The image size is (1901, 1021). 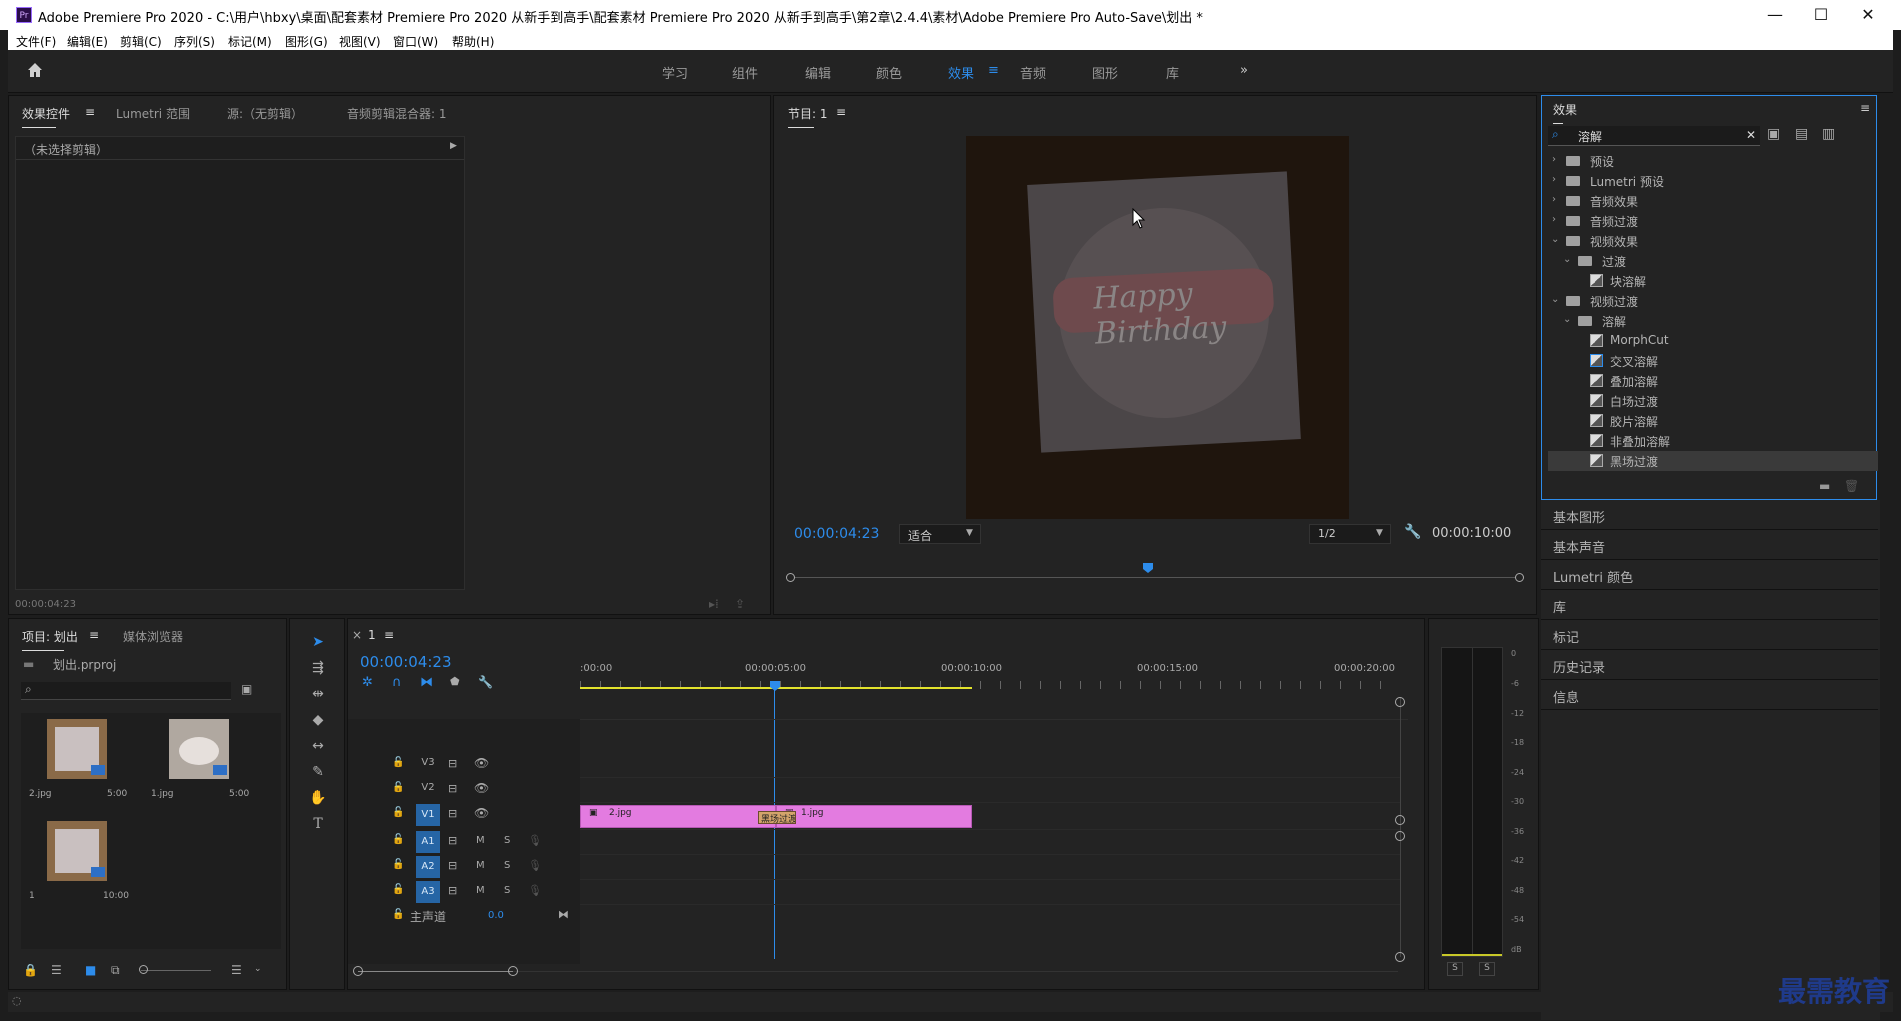 What do you see at coordinates (1713, 441) in the screenshot?
I see `tree-item-non-additive-dissolve: 非叠加溶解` at bounding box center [1713, 441].